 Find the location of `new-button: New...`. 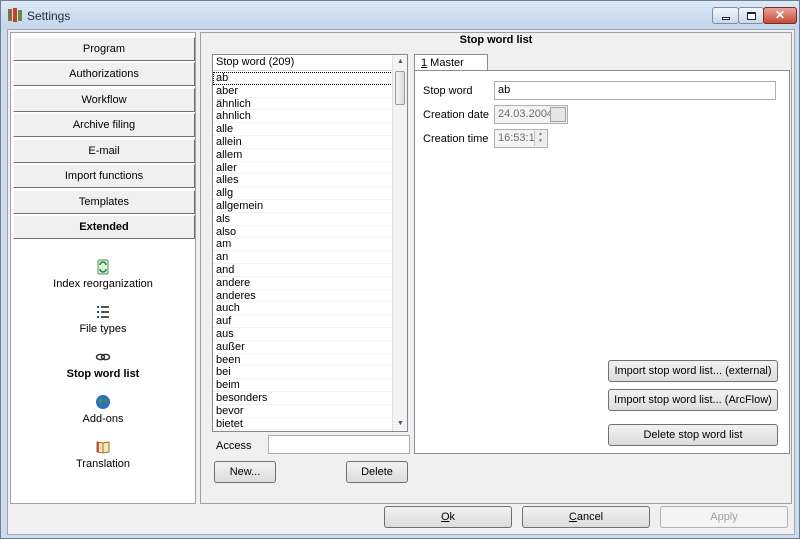

new-button: New... is located at coordinates (245, 472).